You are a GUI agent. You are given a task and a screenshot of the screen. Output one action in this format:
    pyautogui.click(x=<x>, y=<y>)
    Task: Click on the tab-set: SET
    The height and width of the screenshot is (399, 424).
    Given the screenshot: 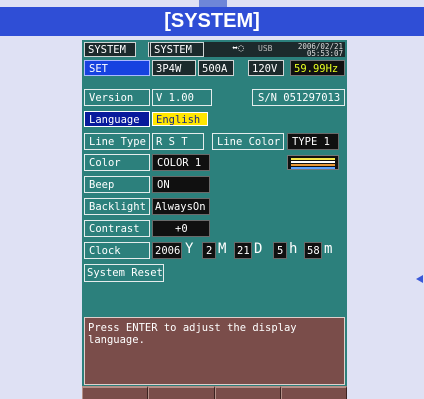 What is the action you would take?
    pyautogui.click(x=117, y=68)
    